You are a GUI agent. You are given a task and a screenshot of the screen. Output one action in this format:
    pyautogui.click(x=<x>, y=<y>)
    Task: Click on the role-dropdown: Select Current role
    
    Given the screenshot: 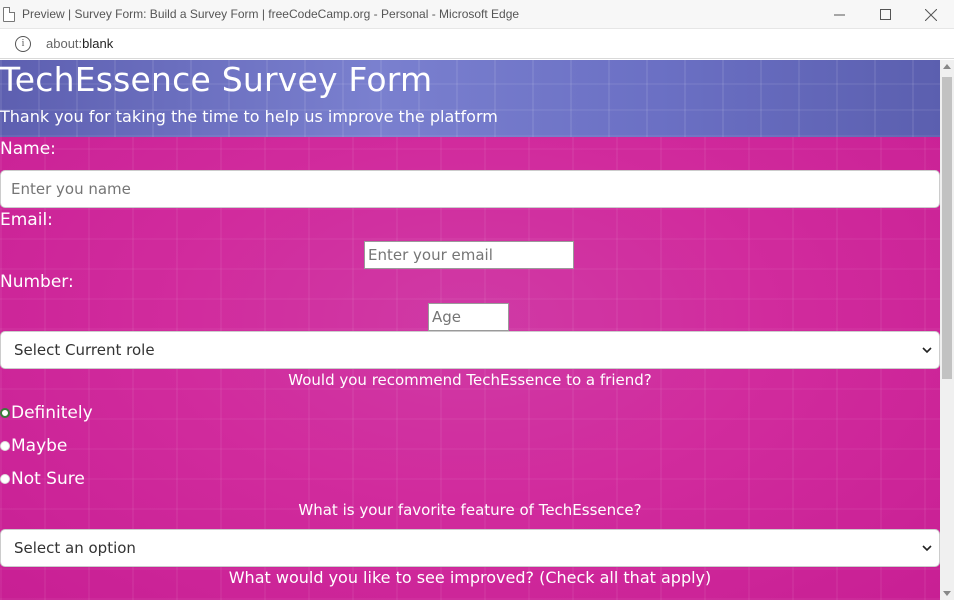 What is the action you would take?
    pyautogui.click(x=470, y=350)
    